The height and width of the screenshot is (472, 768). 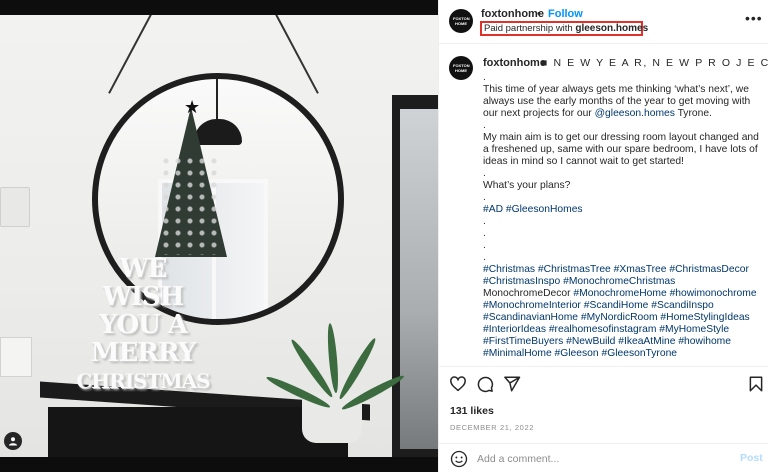 I want to click on emoji-icon, so click(x=459, y=459).